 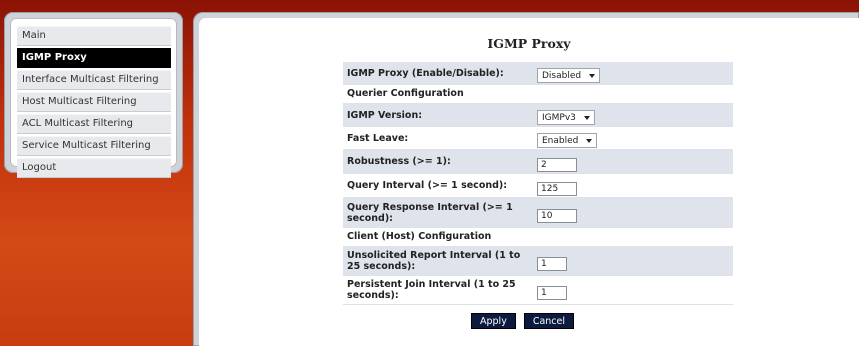 What do you see at coordinates (425, 73) in the screenshot?
I see `igmp-proxy-label: IGMP Proxy (Enable/Disable):` at bounding box center [425, 73].